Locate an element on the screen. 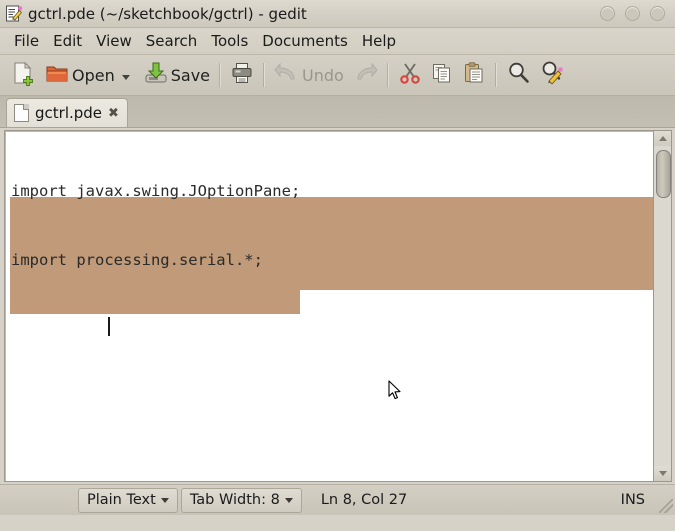 The height and width of the screenshot is (531, 675). new-document-button is located at coordinates (23, 75).